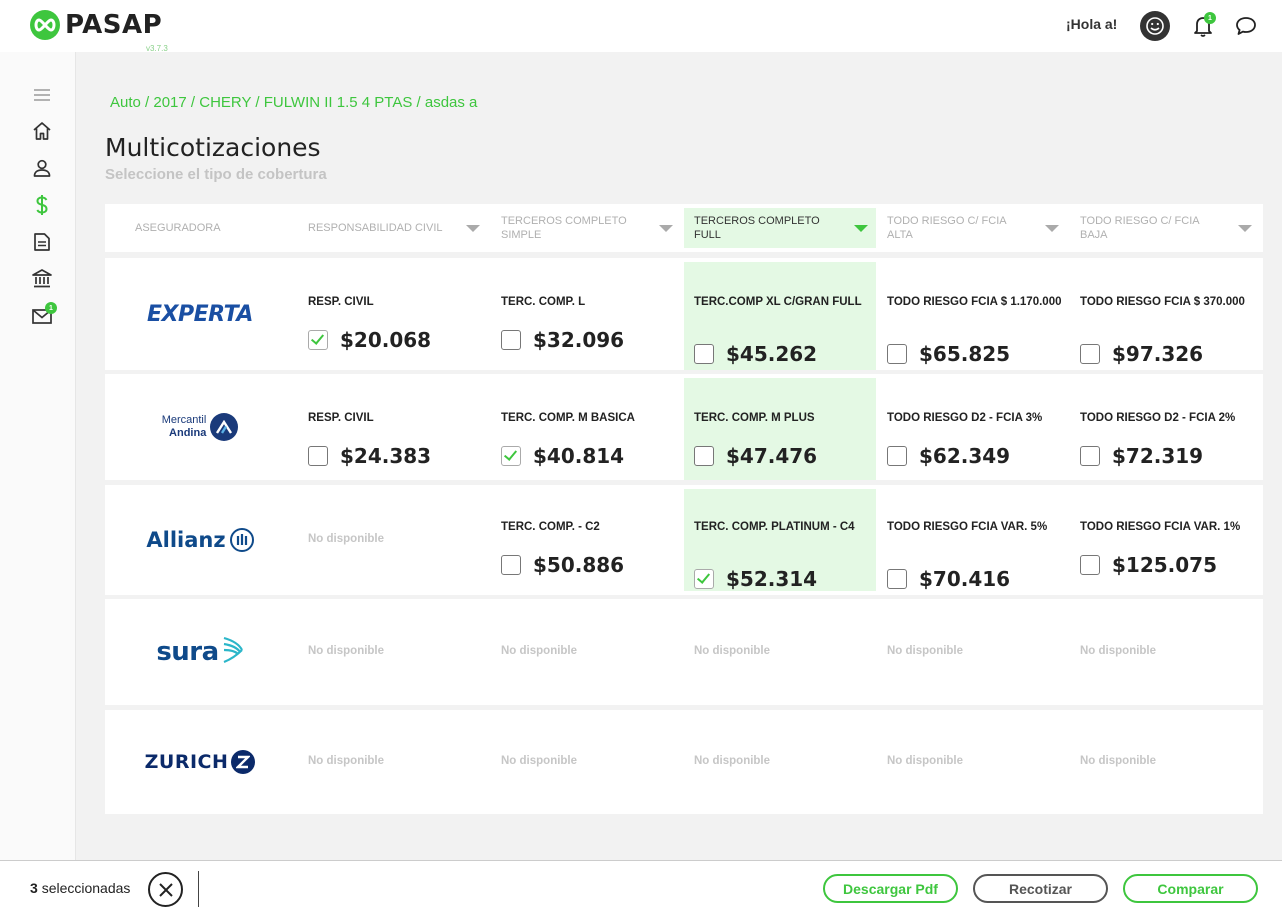 The height and width of the screenshot is (910, 1282). Describe the element at coordinates (393, 427) in the screenshot. I see `quote-cell: RESP. CIVIL $24.383` at that location.